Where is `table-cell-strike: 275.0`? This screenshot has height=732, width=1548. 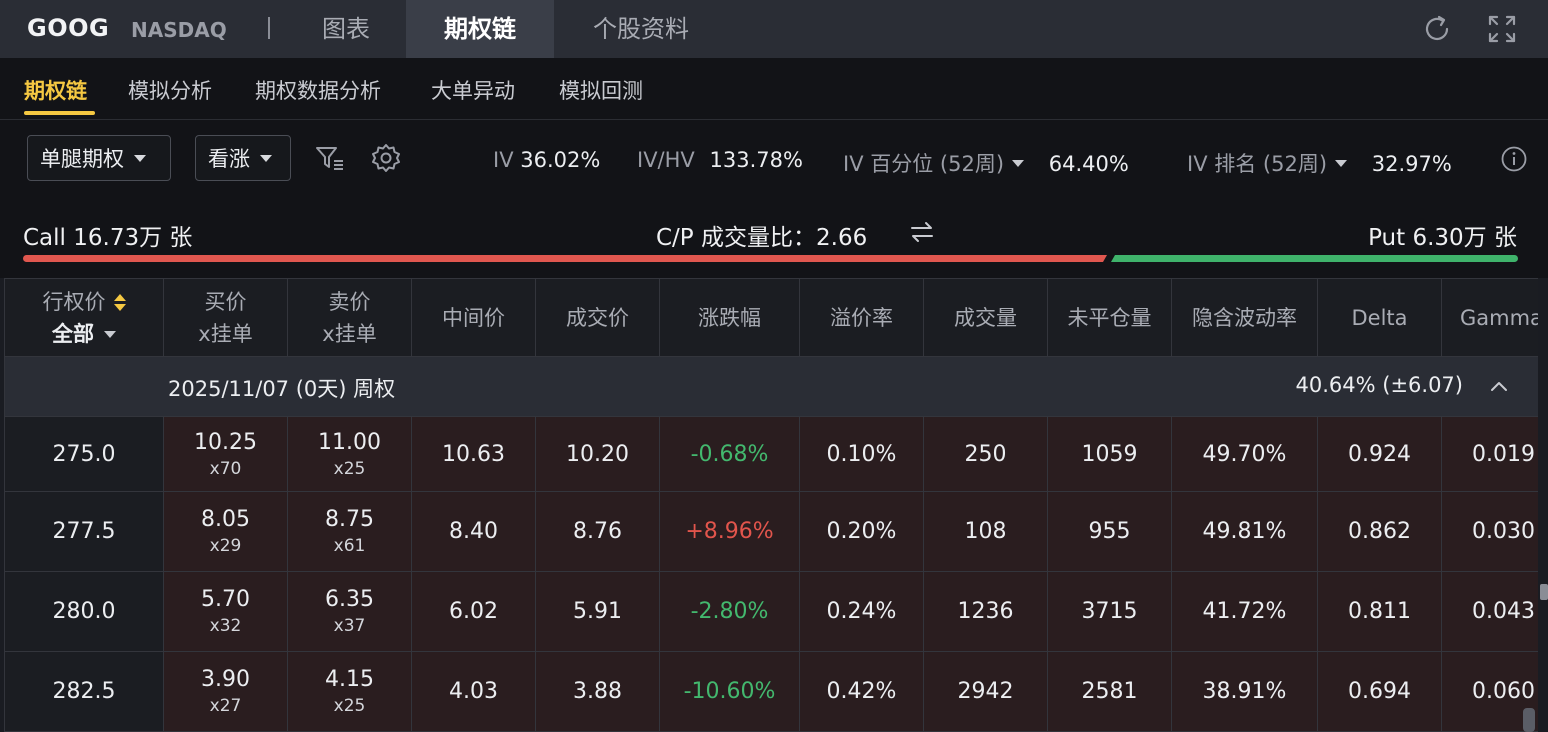 table-cell-strike: 275.0 is located at coordinates (84, 454).